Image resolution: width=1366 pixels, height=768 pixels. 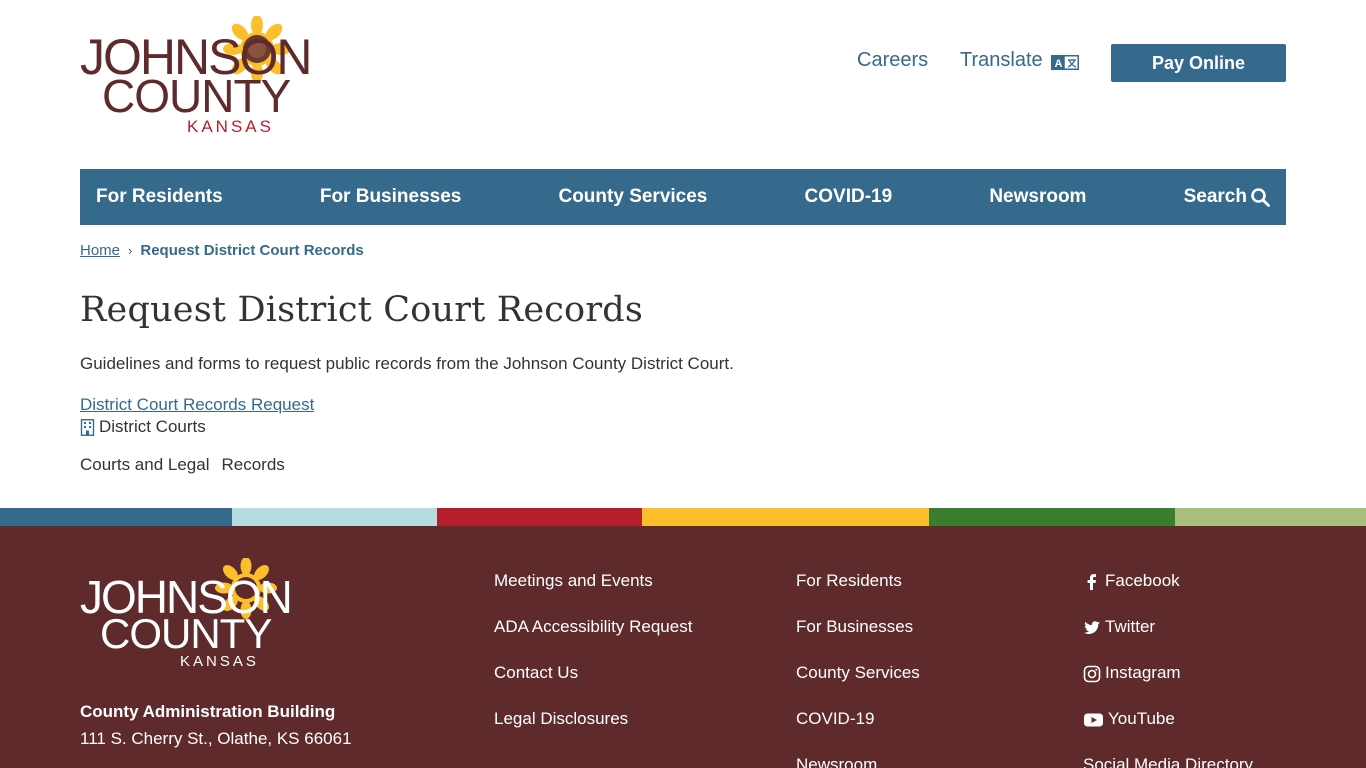 I want to click on list-item: Facebook, so click(x=1168, y=594).